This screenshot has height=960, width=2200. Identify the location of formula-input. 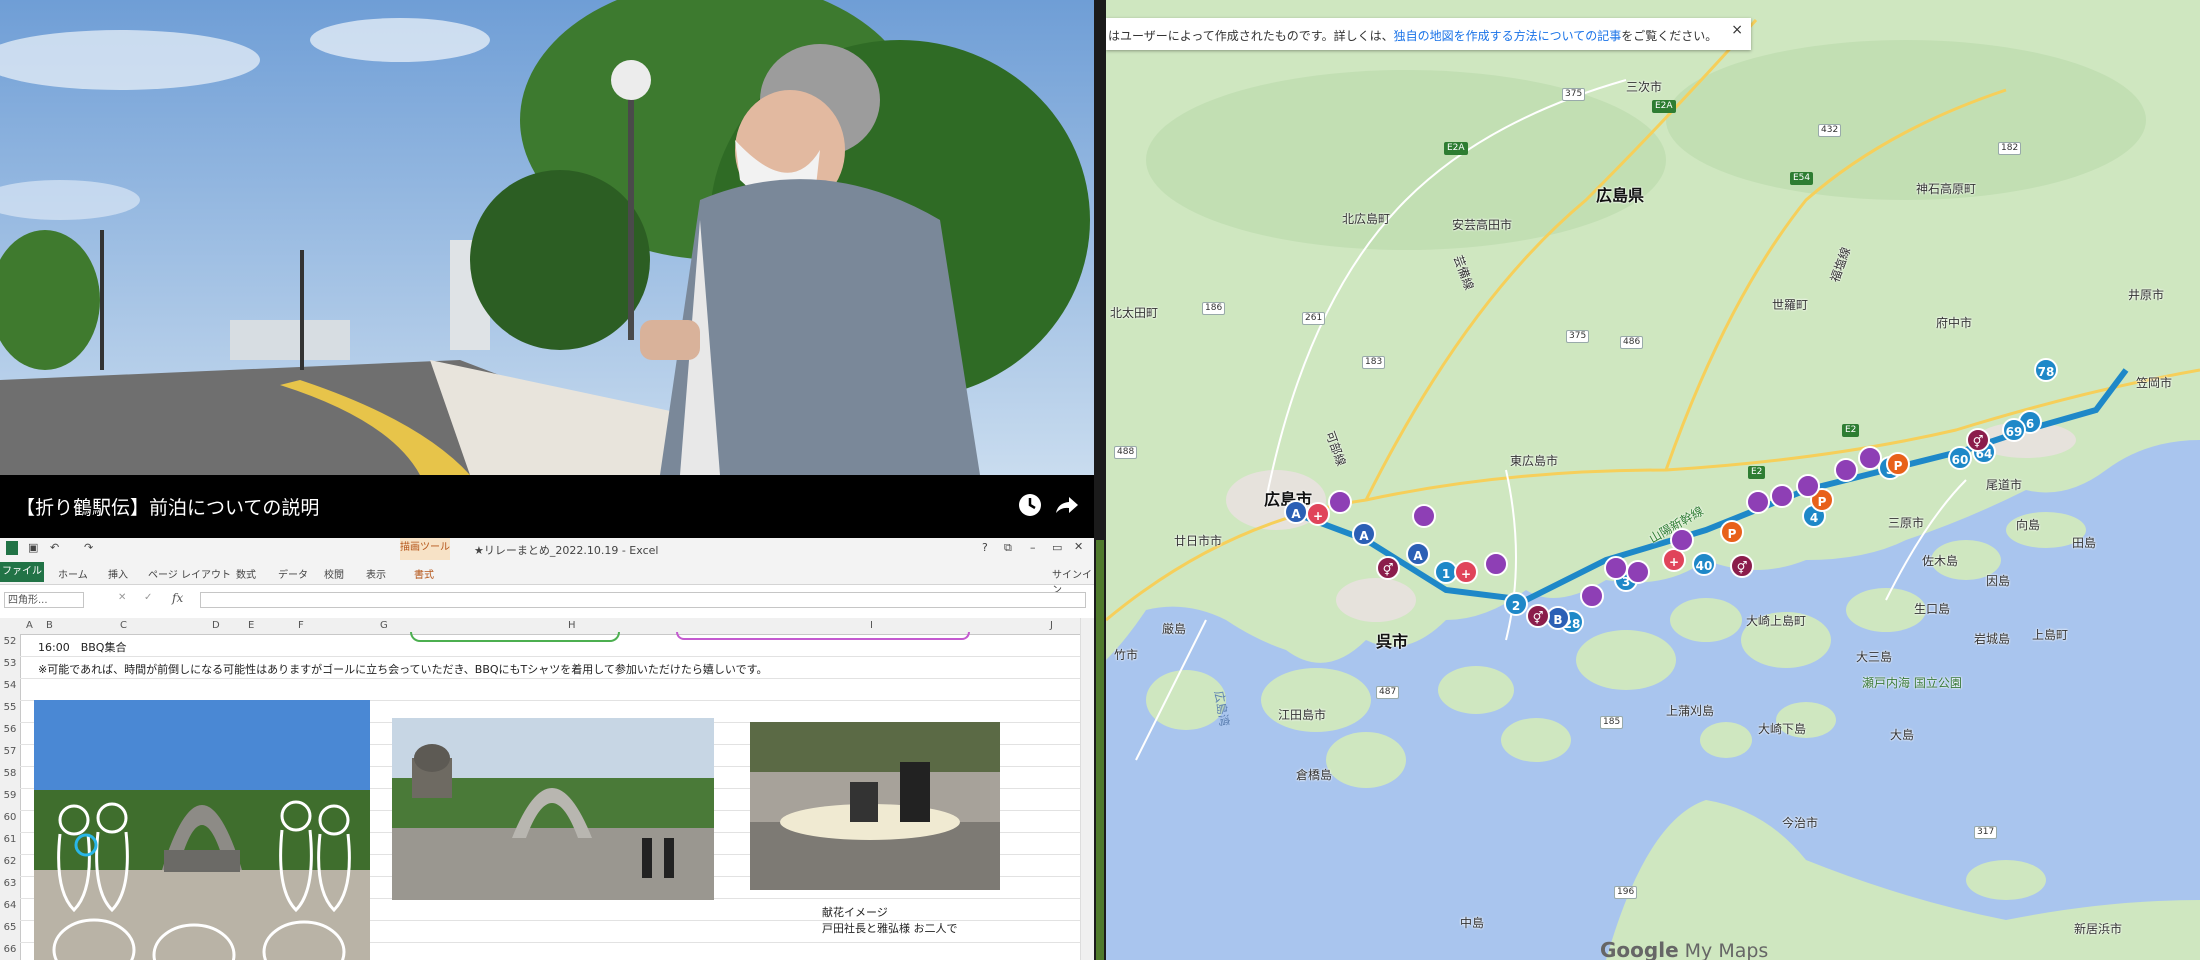
(643, 600).